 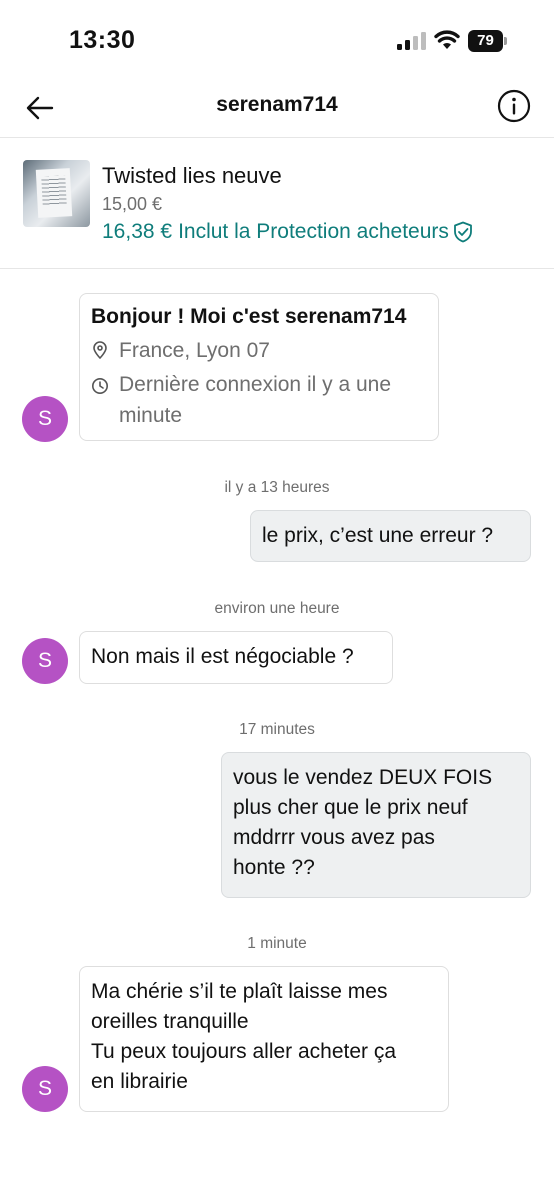 I want to click on total-price-value: 16,38 €, so click(x=137, y=231).